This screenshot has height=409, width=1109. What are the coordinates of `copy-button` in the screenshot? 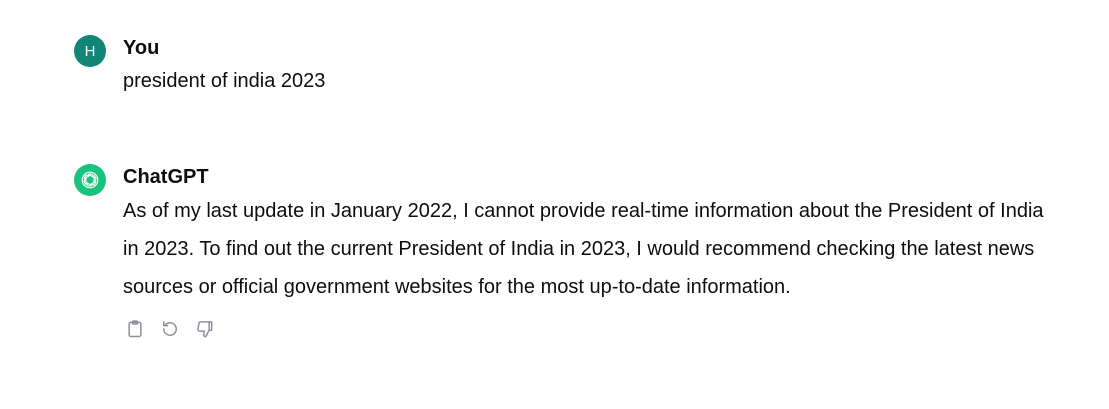 It's located at (135, 329).